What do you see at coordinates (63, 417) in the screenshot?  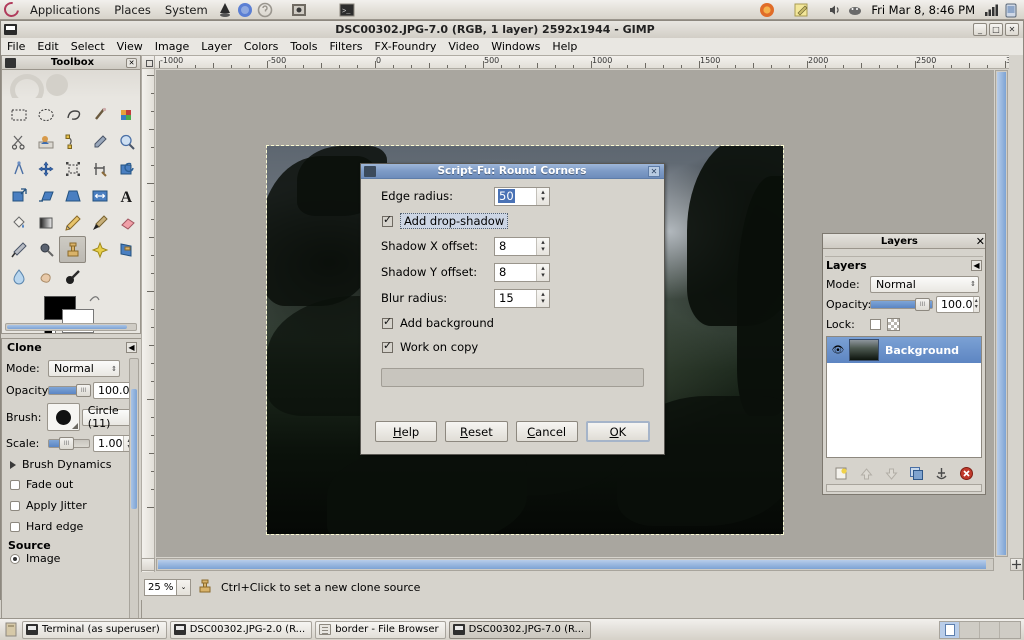 I see `brush-preview-button` at bounding box center [63, 417].